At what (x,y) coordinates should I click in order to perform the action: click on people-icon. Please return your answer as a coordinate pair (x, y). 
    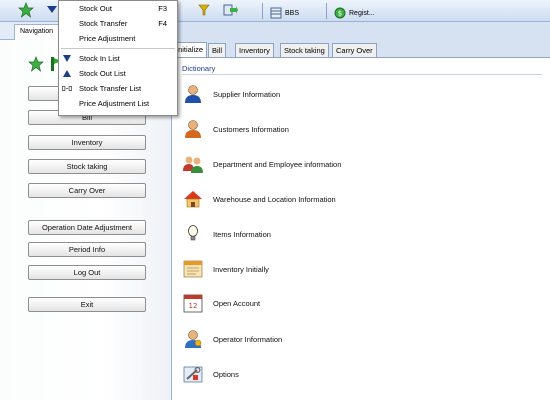
    Looking at the image, I should click on (193, 164).